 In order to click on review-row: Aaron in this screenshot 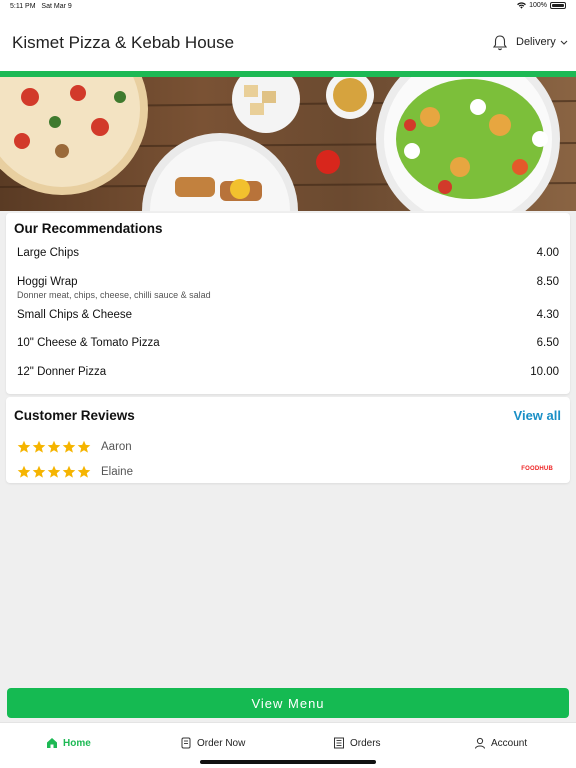, I will do `click(74, 447)`.